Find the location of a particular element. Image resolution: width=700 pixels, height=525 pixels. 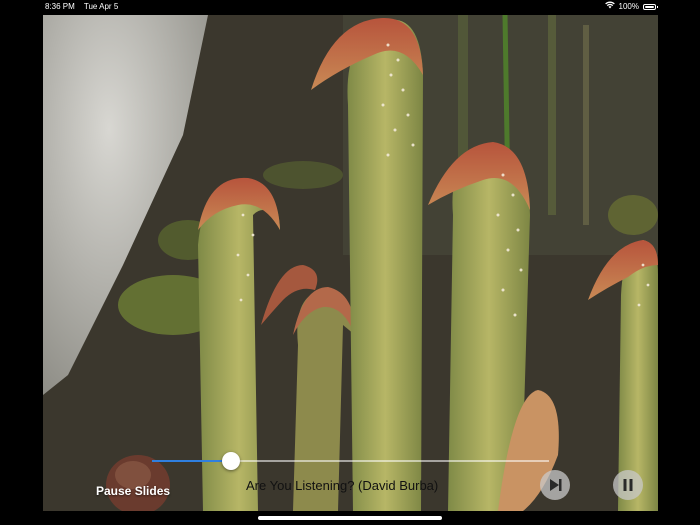

status-left: 8:36 PM Tue Apr 5 is located at coordinates (85, 7).